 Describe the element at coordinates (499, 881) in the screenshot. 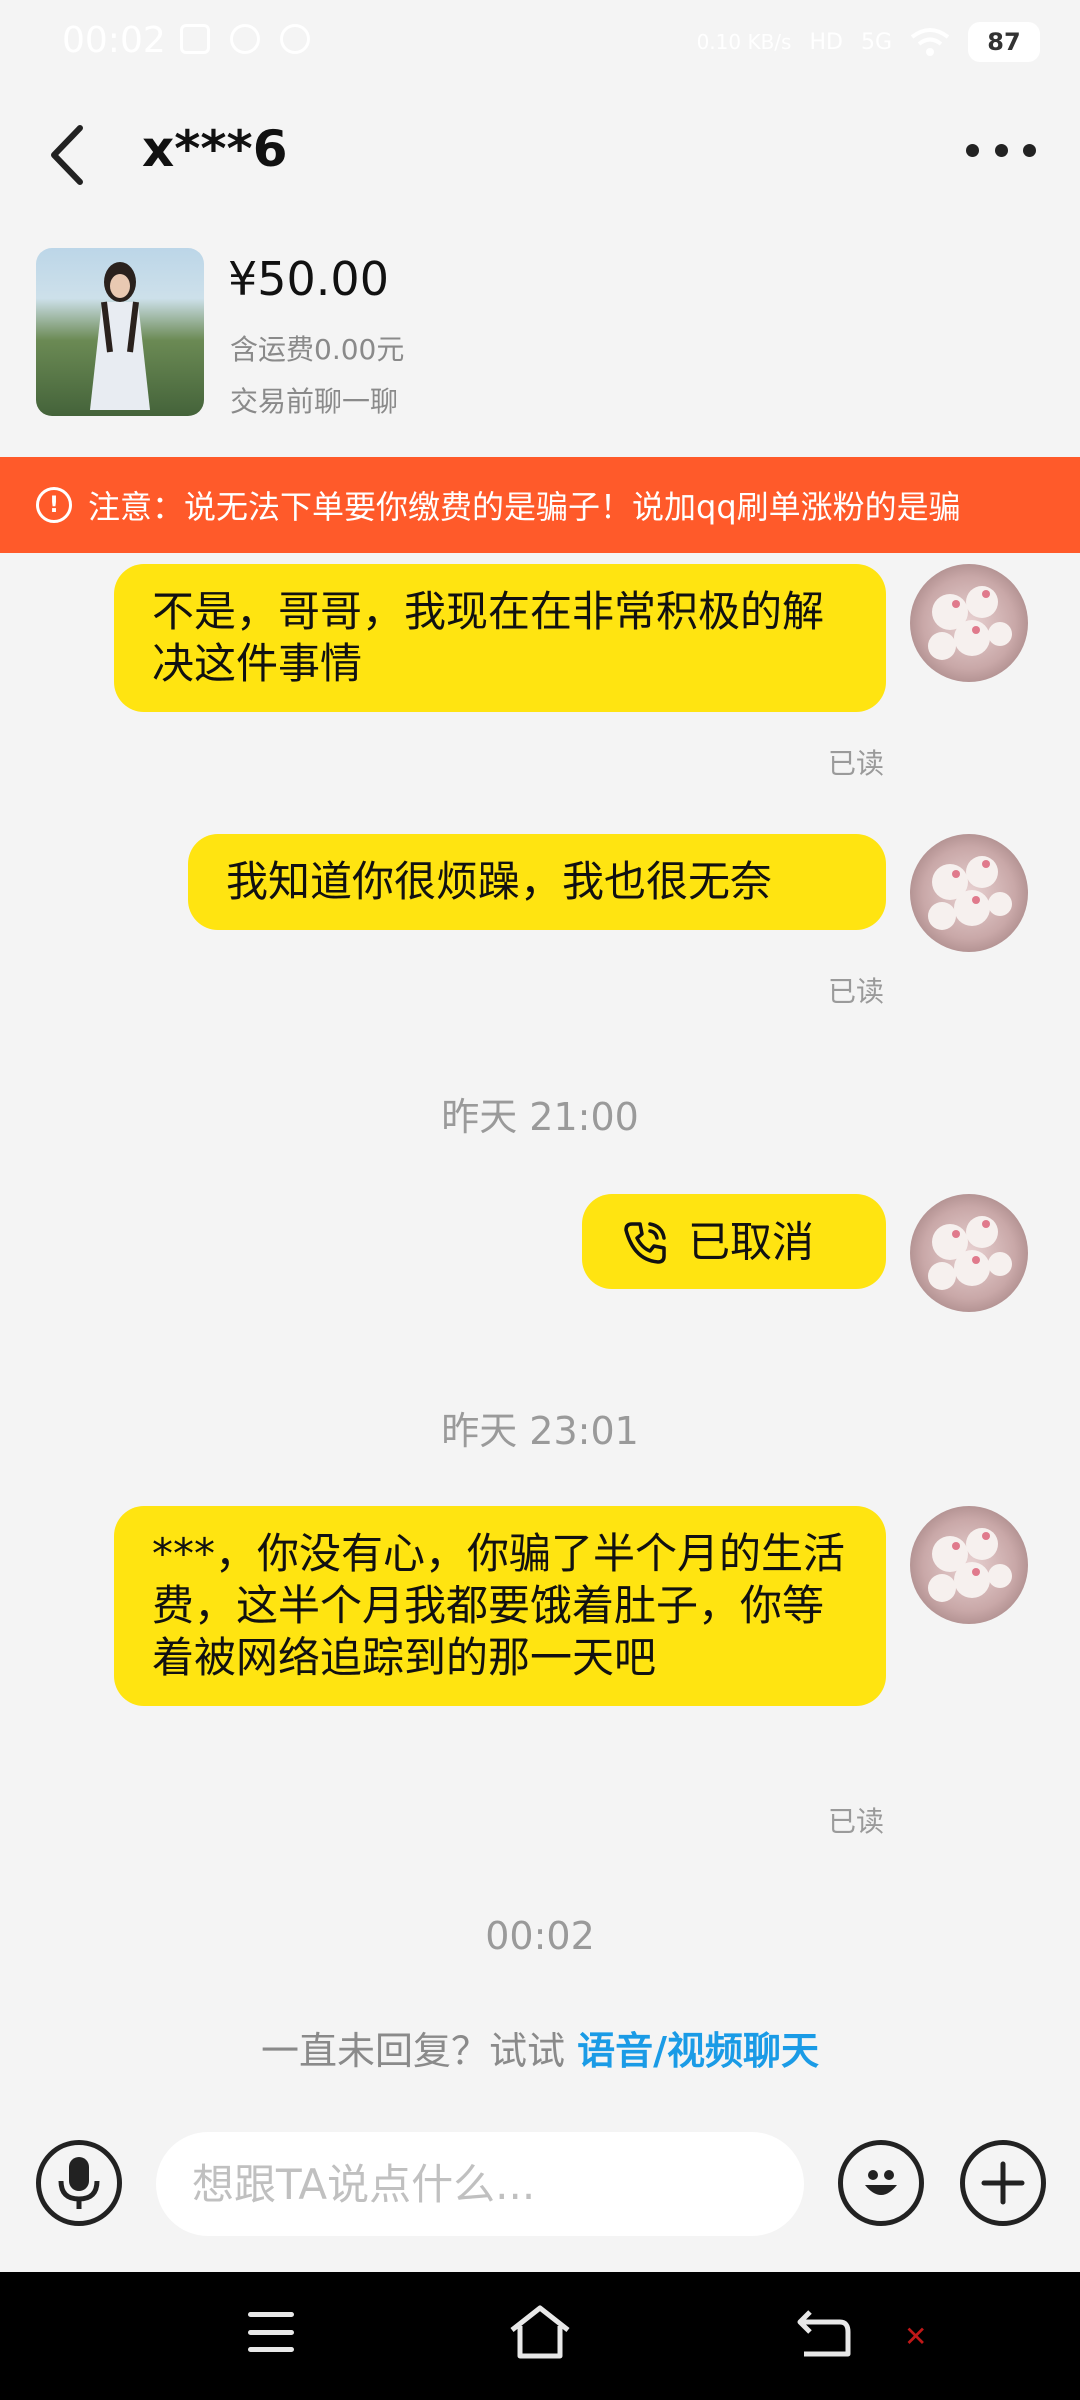

I see `message-text: 我知道你很烦躁，我也很无奈` at that location.